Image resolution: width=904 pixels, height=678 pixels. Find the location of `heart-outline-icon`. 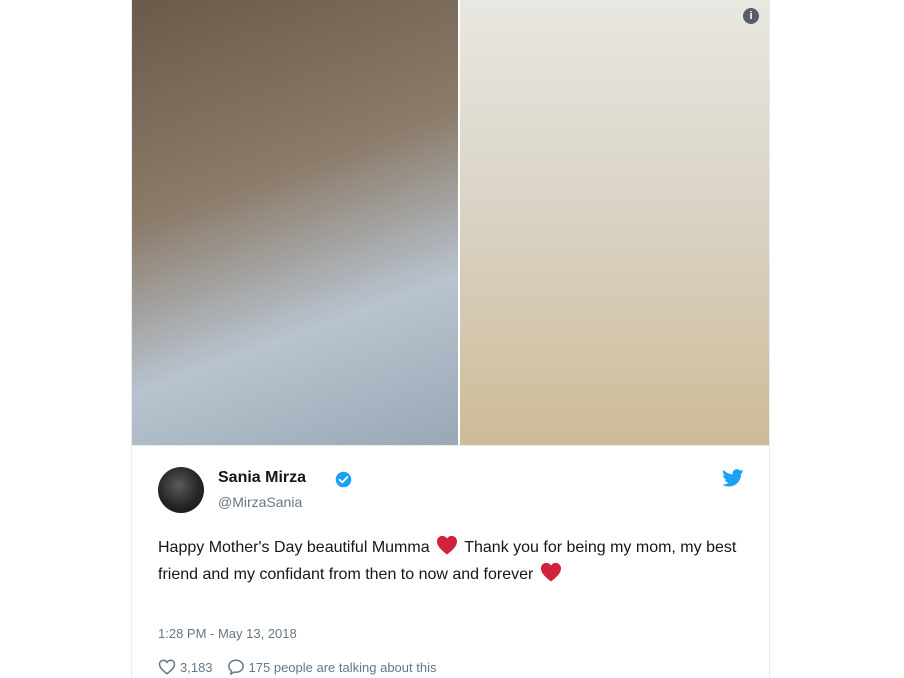

heart-outline-icon is located at coordinates (167, 667).